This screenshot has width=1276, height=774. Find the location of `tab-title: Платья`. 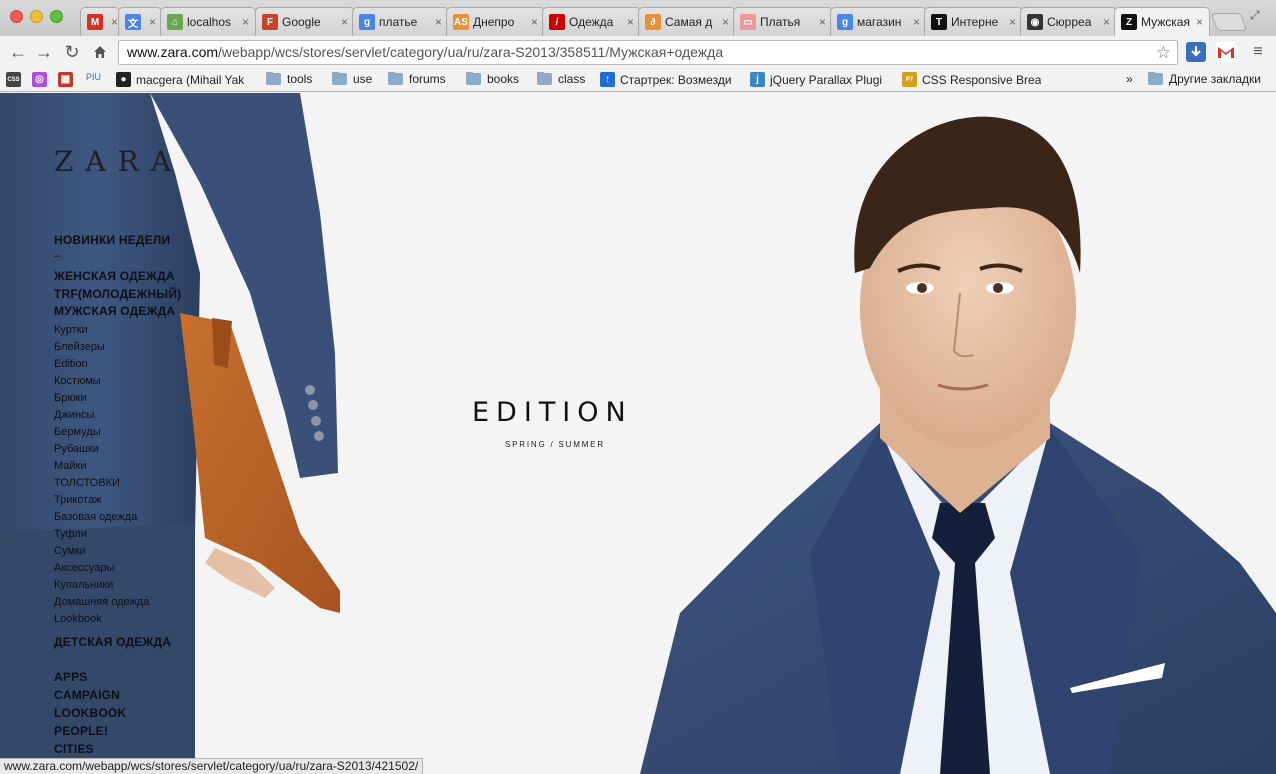

tab-title: Платья is located at coordinates (780, 22).